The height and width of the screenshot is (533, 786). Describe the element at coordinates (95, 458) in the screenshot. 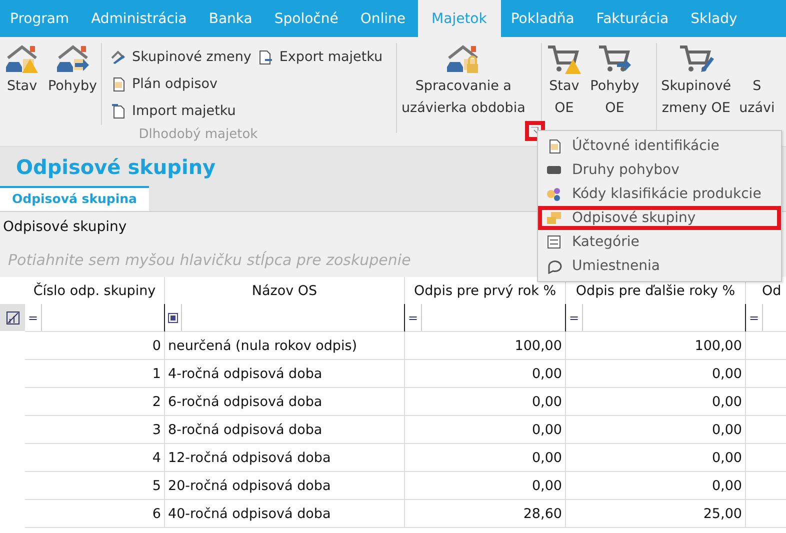

I see `table-cell: 4` at that location.